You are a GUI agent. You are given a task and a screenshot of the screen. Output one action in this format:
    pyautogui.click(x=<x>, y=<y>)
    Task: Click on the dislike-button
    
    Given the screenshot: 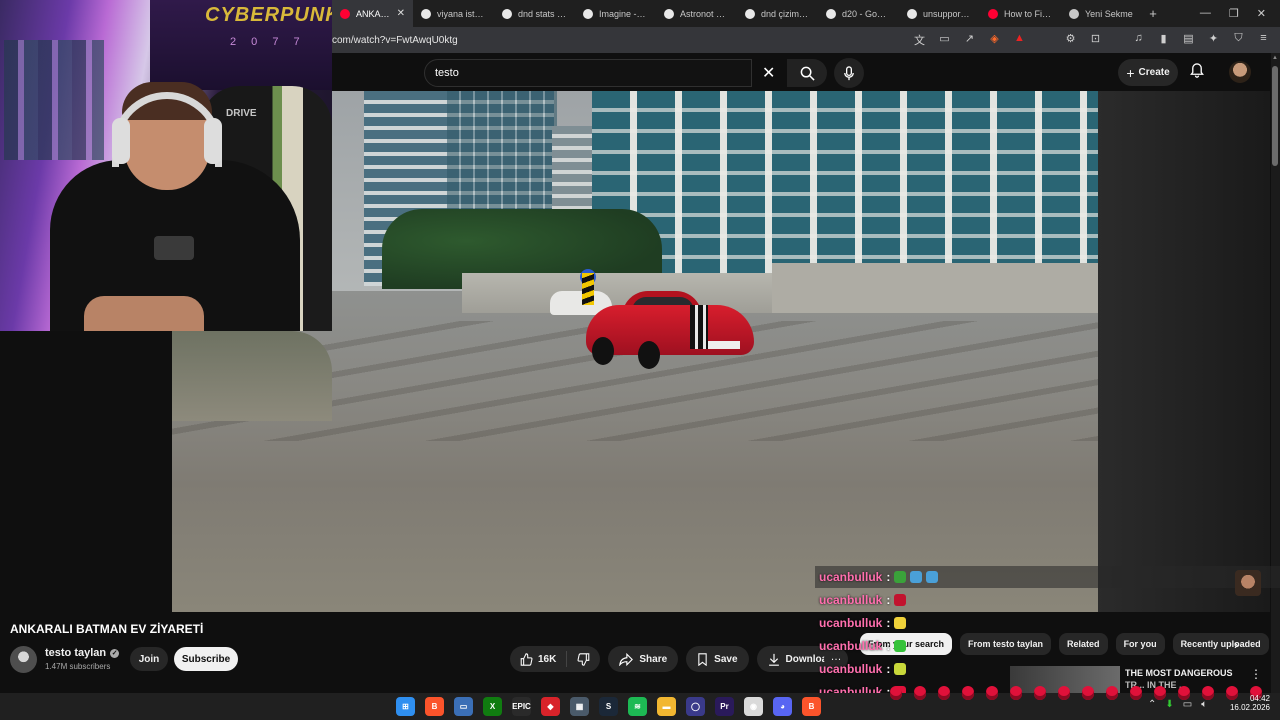 What is the action you would take?
    pyautogui.click(x=583, y=659)
    